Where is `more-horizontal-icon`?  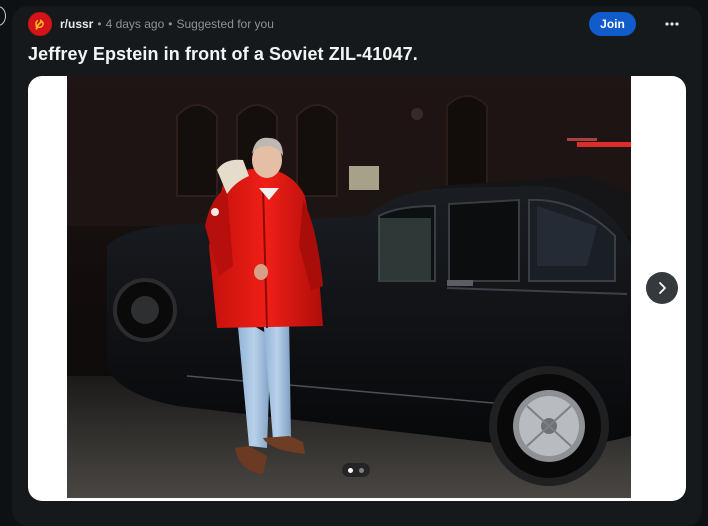 more-horizontal-icon is located at coordinates (672, 24).